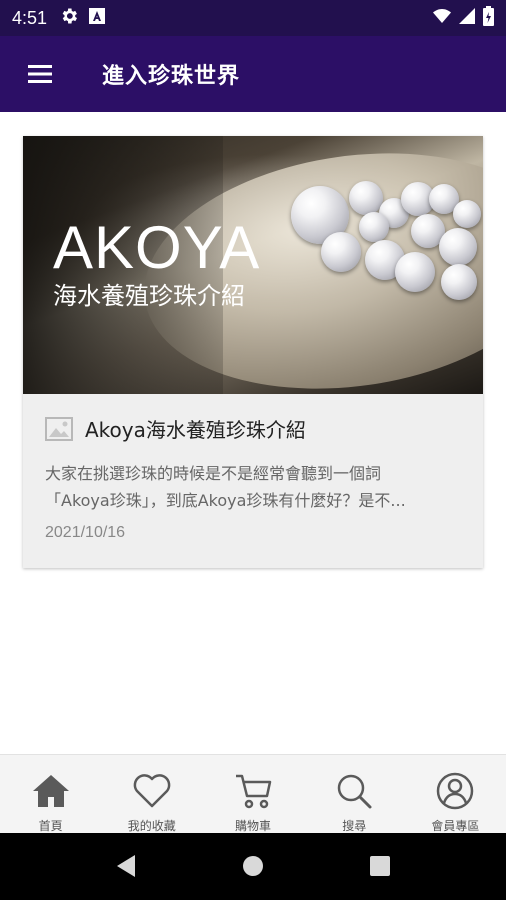  I want to click on wifi-icon, so click(442, 18).